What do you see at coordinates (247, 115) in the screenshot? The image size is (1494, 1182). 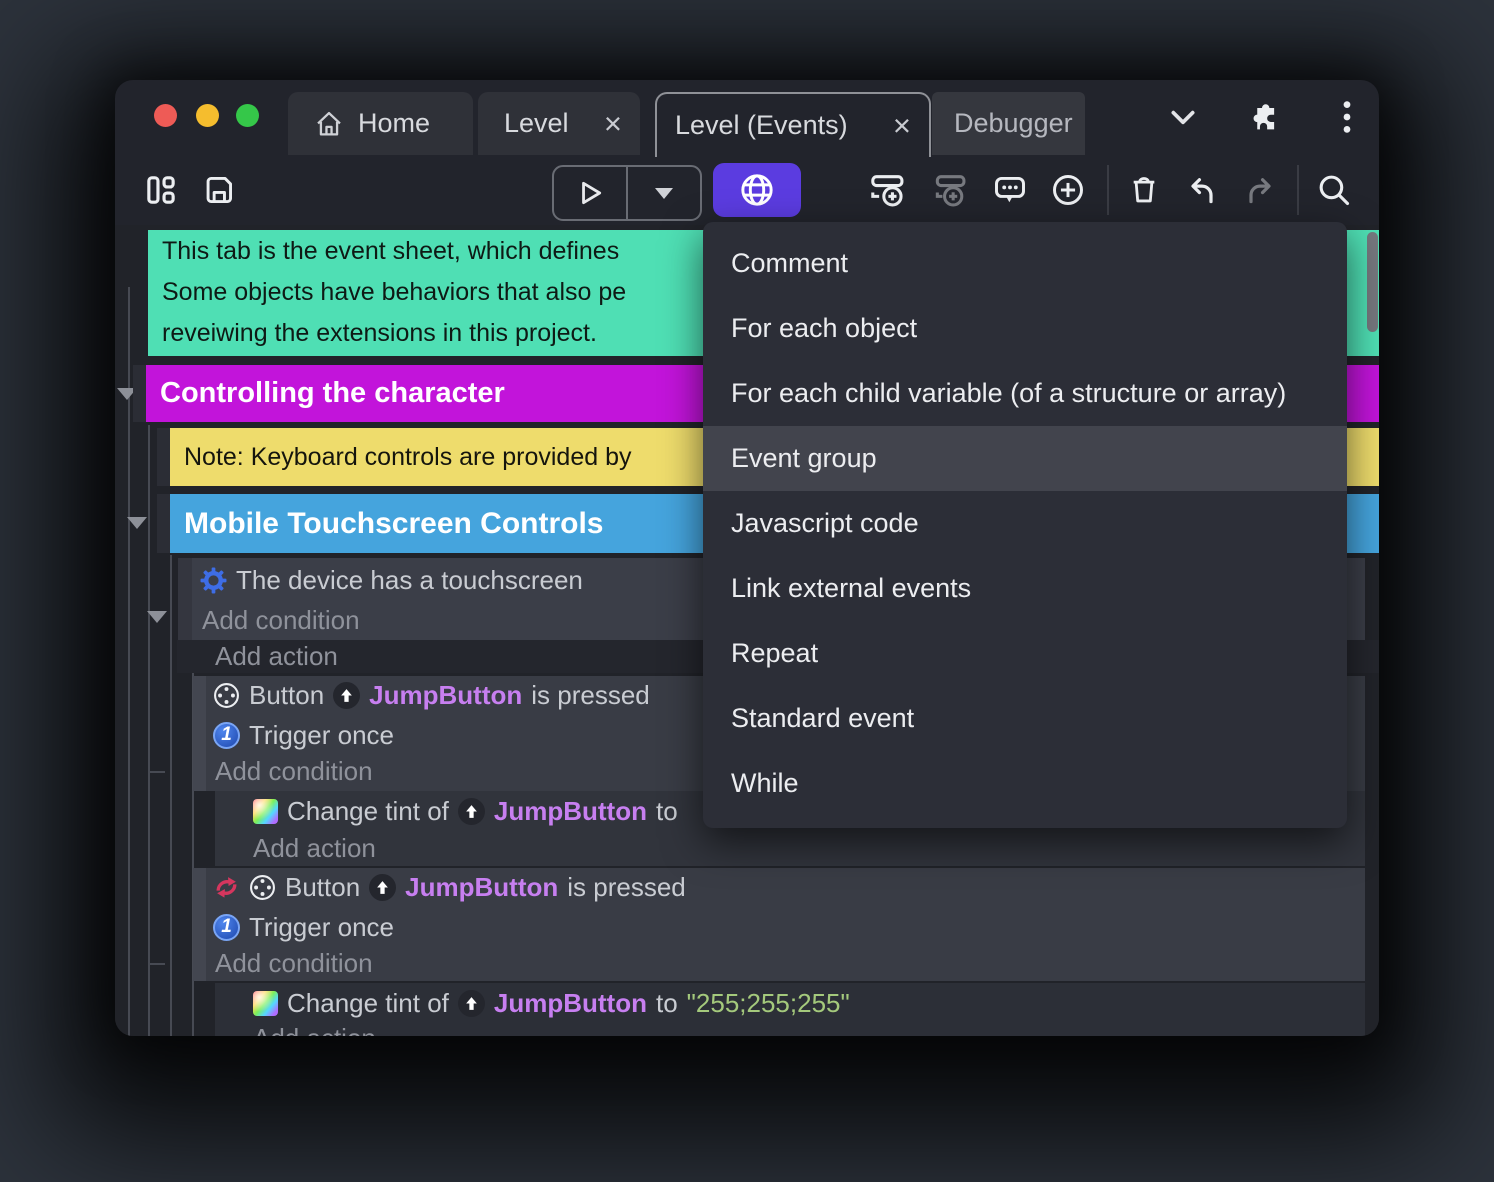 I see `maximize-traffic-light` at bounding box center [247, 115].